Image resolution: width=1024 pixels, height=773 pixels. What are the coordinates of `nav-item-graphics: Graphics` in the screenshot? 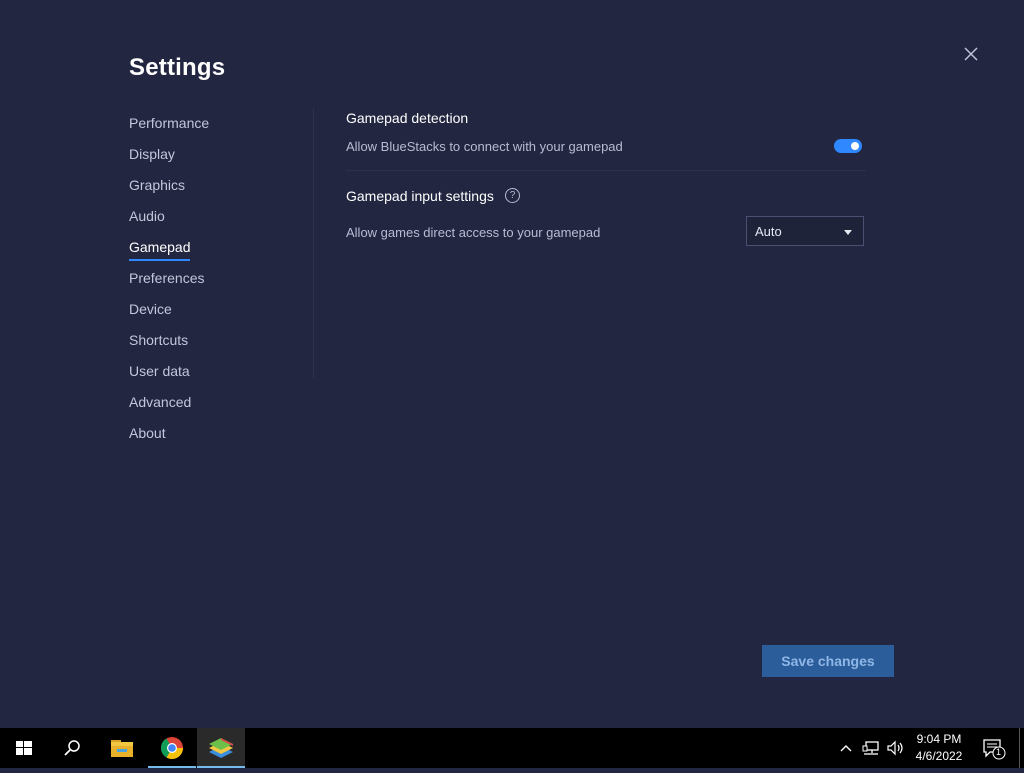 It's located at (214, 190).